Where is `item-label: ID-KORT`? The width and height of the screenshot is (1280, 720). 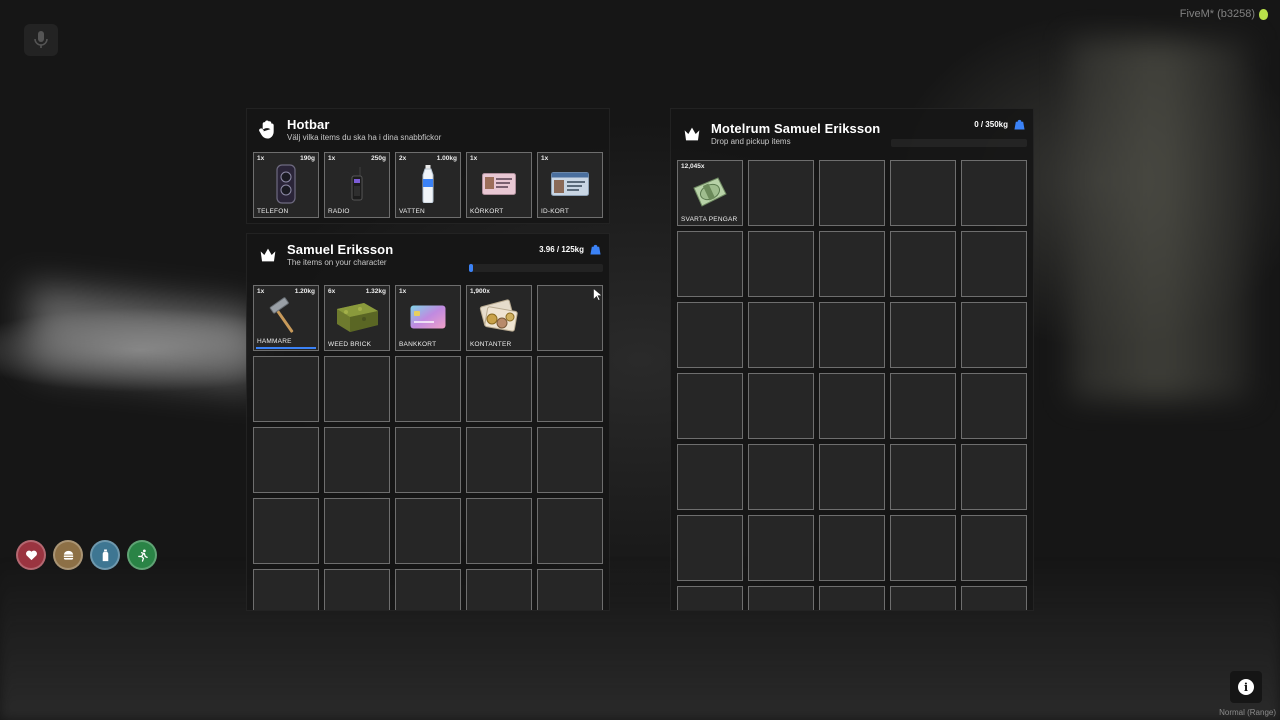 item-label: ID-KORT is located at coordinates (555, 211).